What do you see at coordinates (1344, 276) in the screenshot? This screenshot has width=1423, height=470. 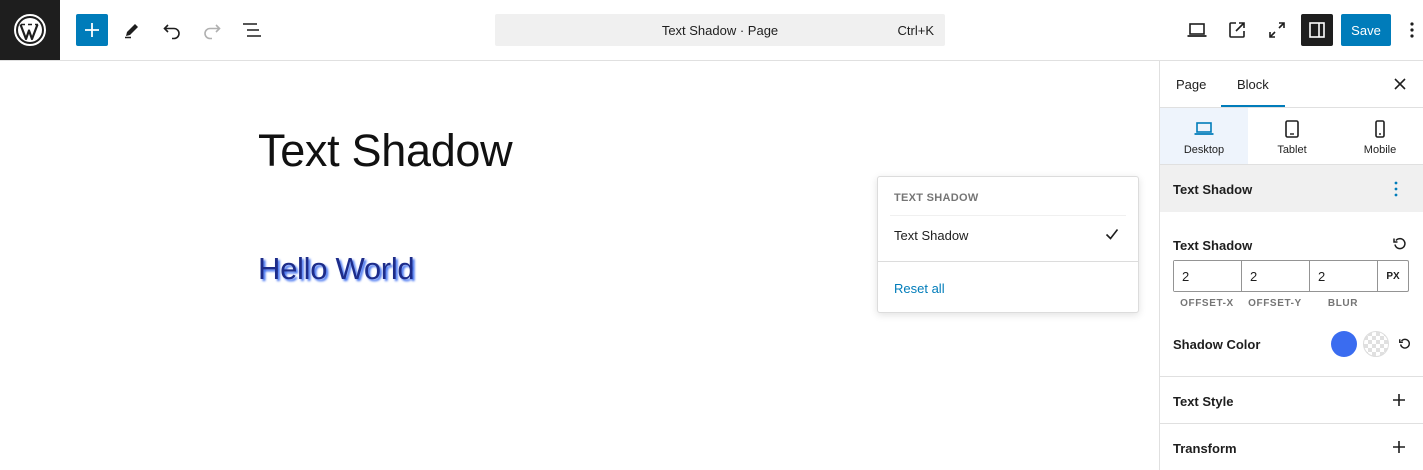 I see `blur-input` at bounding box center [1344, 276].